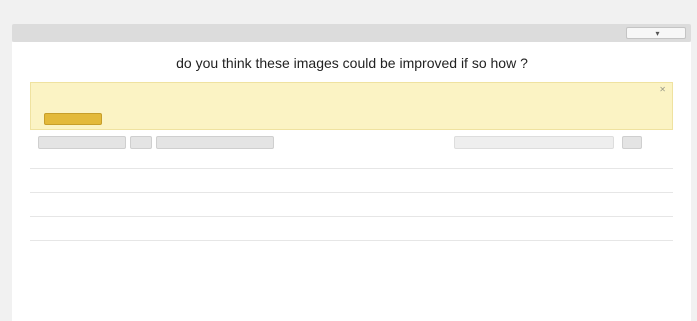  Describe the element at coordinates (662, 89) in the screenshot. I see `close-icon: ✕` at that location.